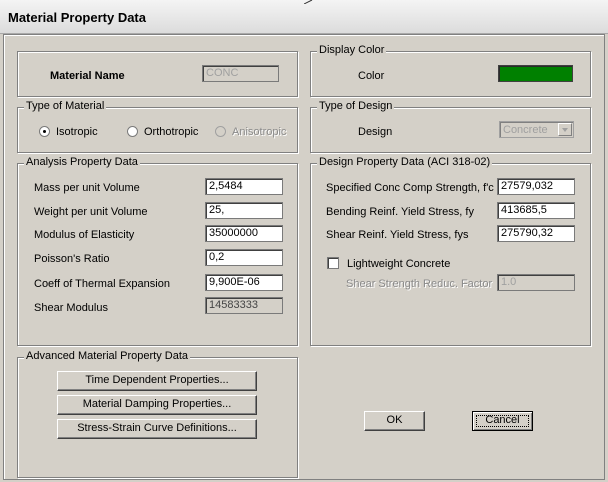 This screenshot has width=608, height=482. What do you see at coordinates (333, 263) in the screenshot?
I see `lightweight-checkbox` at bounding box center [333, 263].